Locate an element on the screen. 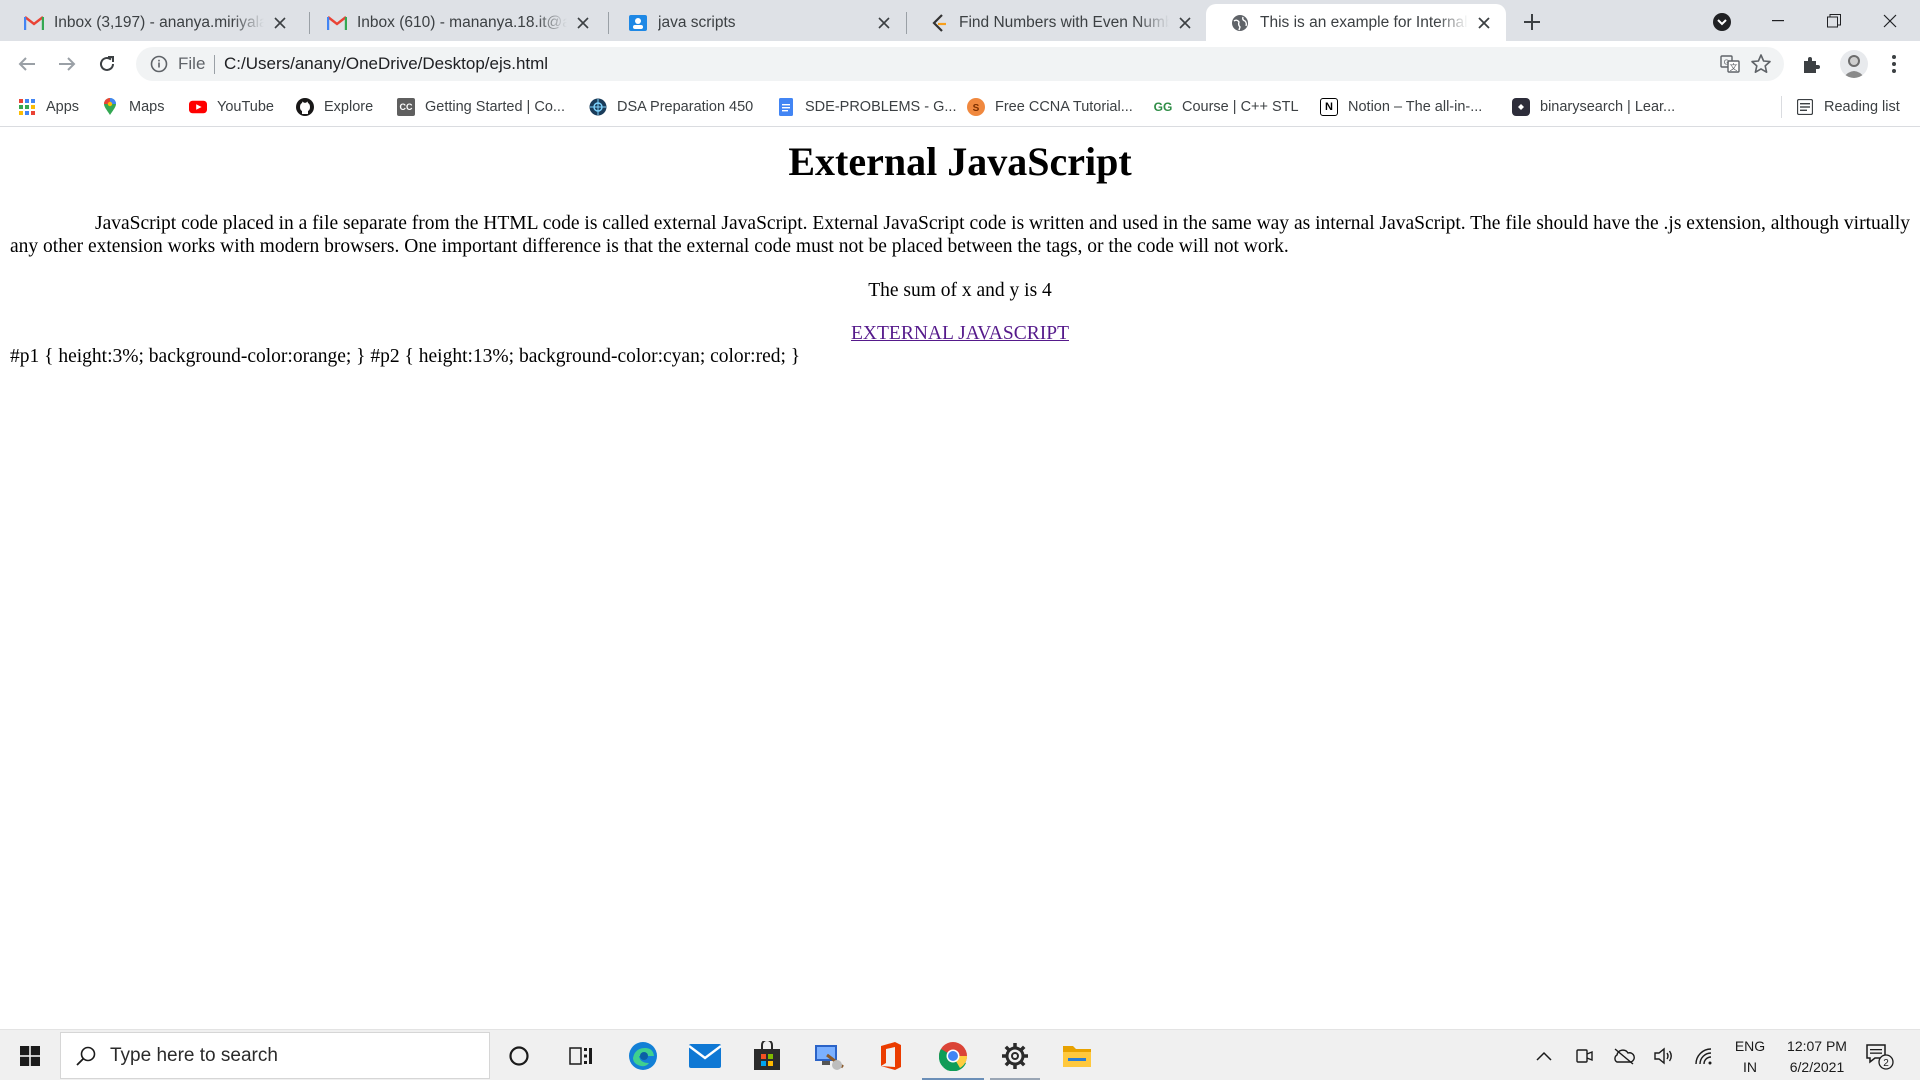  notification-icon: 2 is located at coordinates (1880, 1057).